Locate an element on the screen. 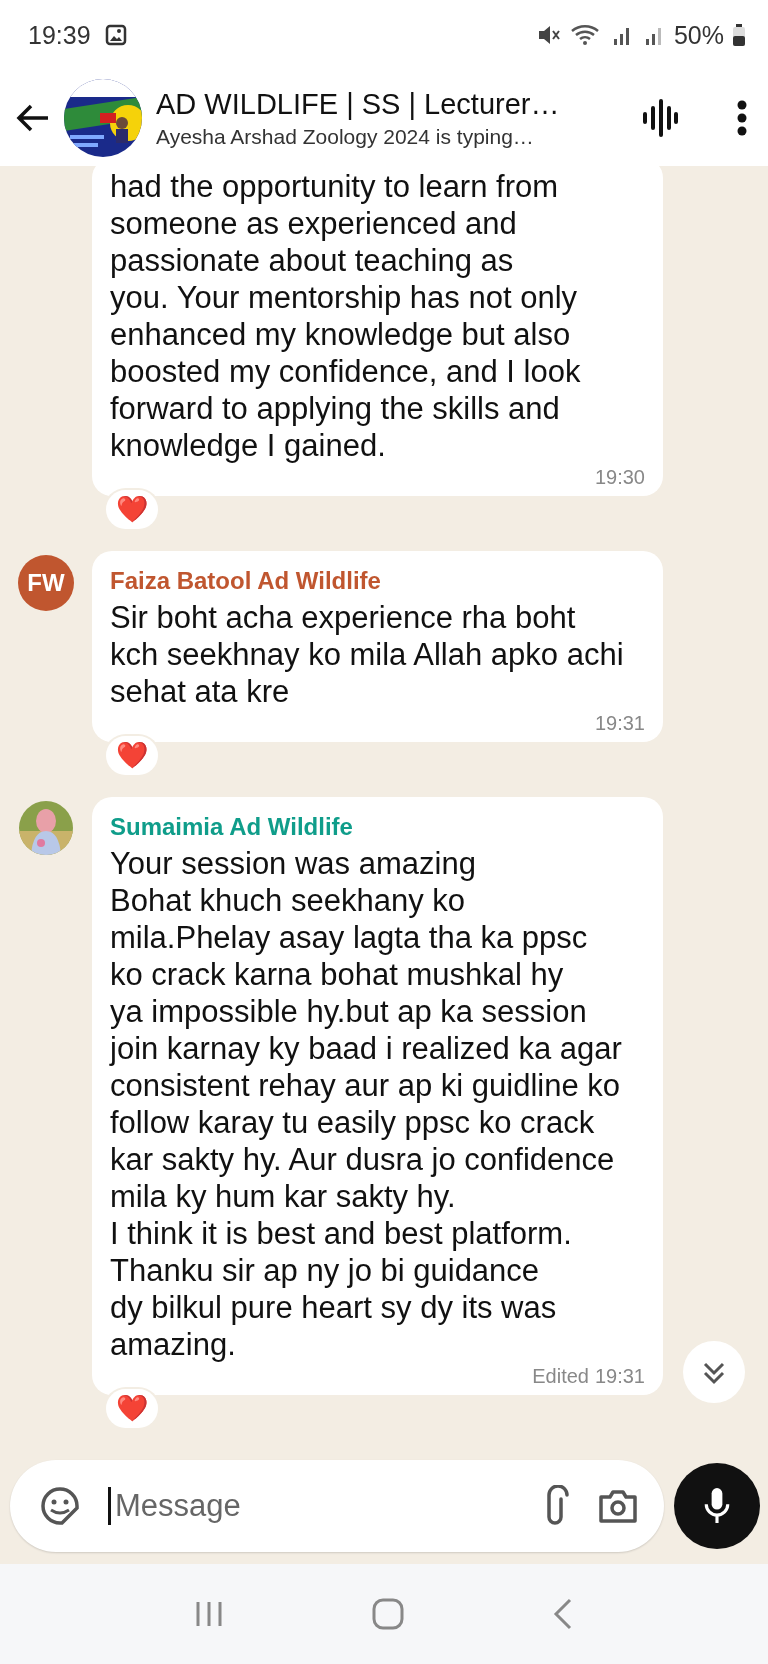  image-icon is located at coordinates (115, 35).